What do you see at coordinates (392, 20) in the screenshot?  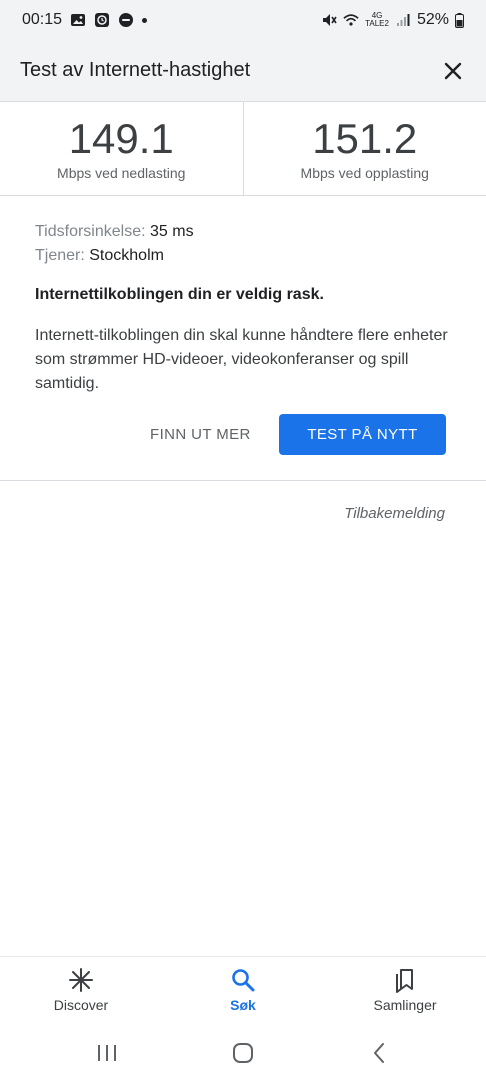 I see `status-right: 4G TALE2 52%` at bounding box center [392, 20].